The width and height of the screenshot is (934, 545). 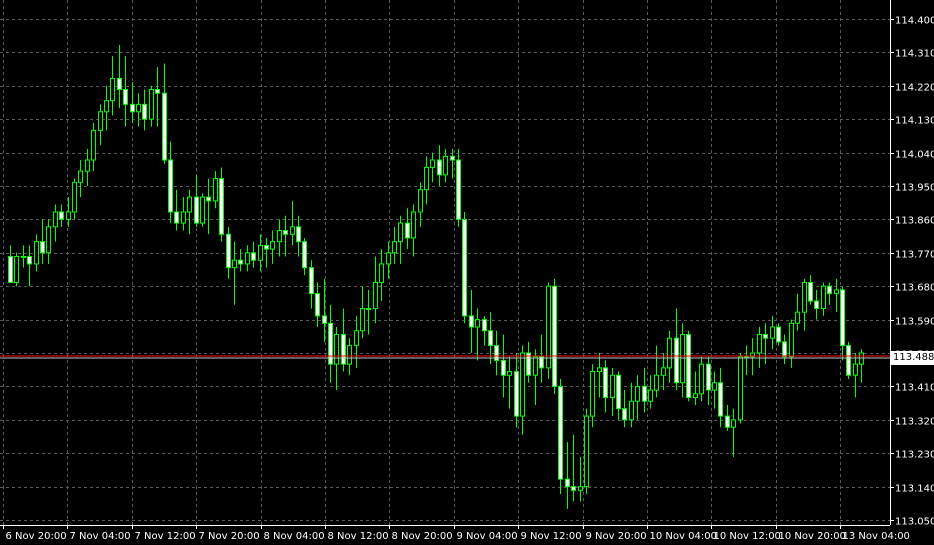 I want to click on x-tick-label: 10 Nov 12:00, so click(x=747, y=536).